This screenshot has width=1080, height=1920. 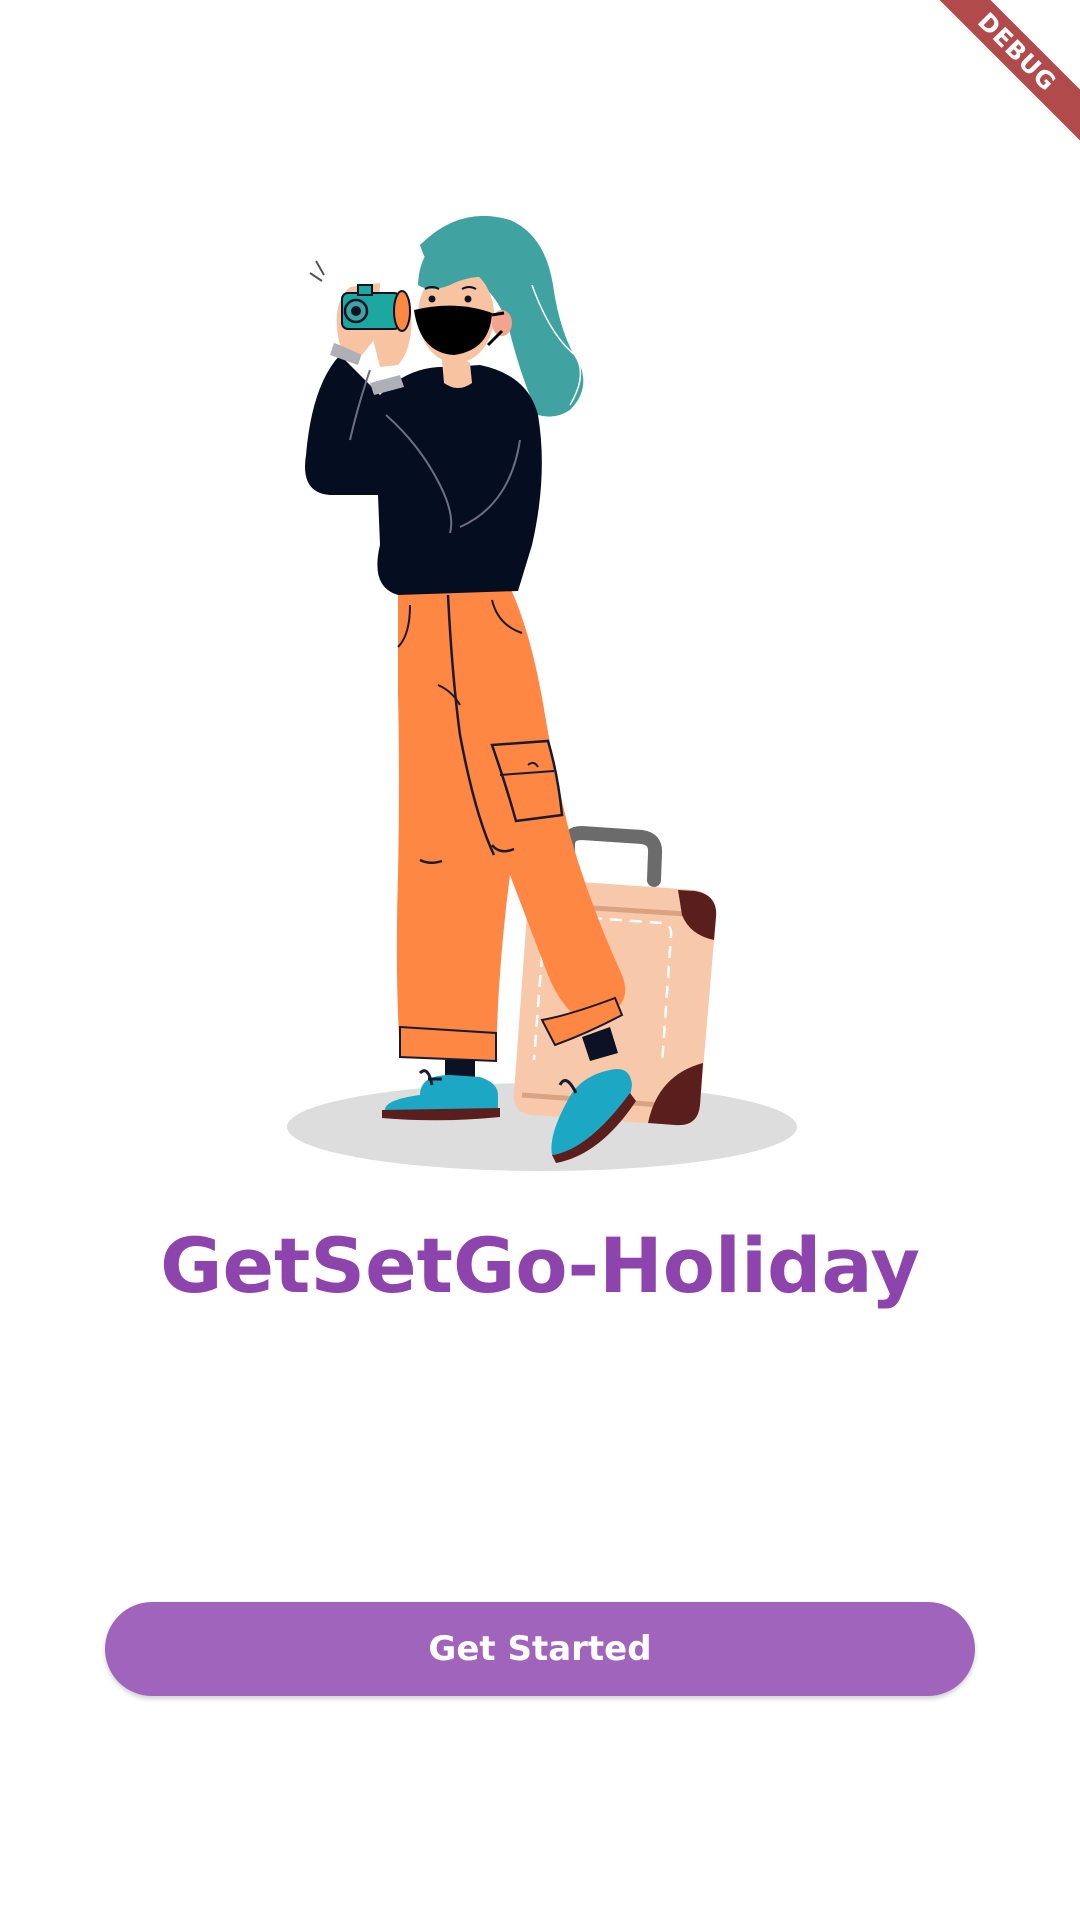 What do you see at coordinates (1001, 73) in the screenshot?
I see `debug-ribbon-label: DEBUG` at bounding box center [1001, 73].